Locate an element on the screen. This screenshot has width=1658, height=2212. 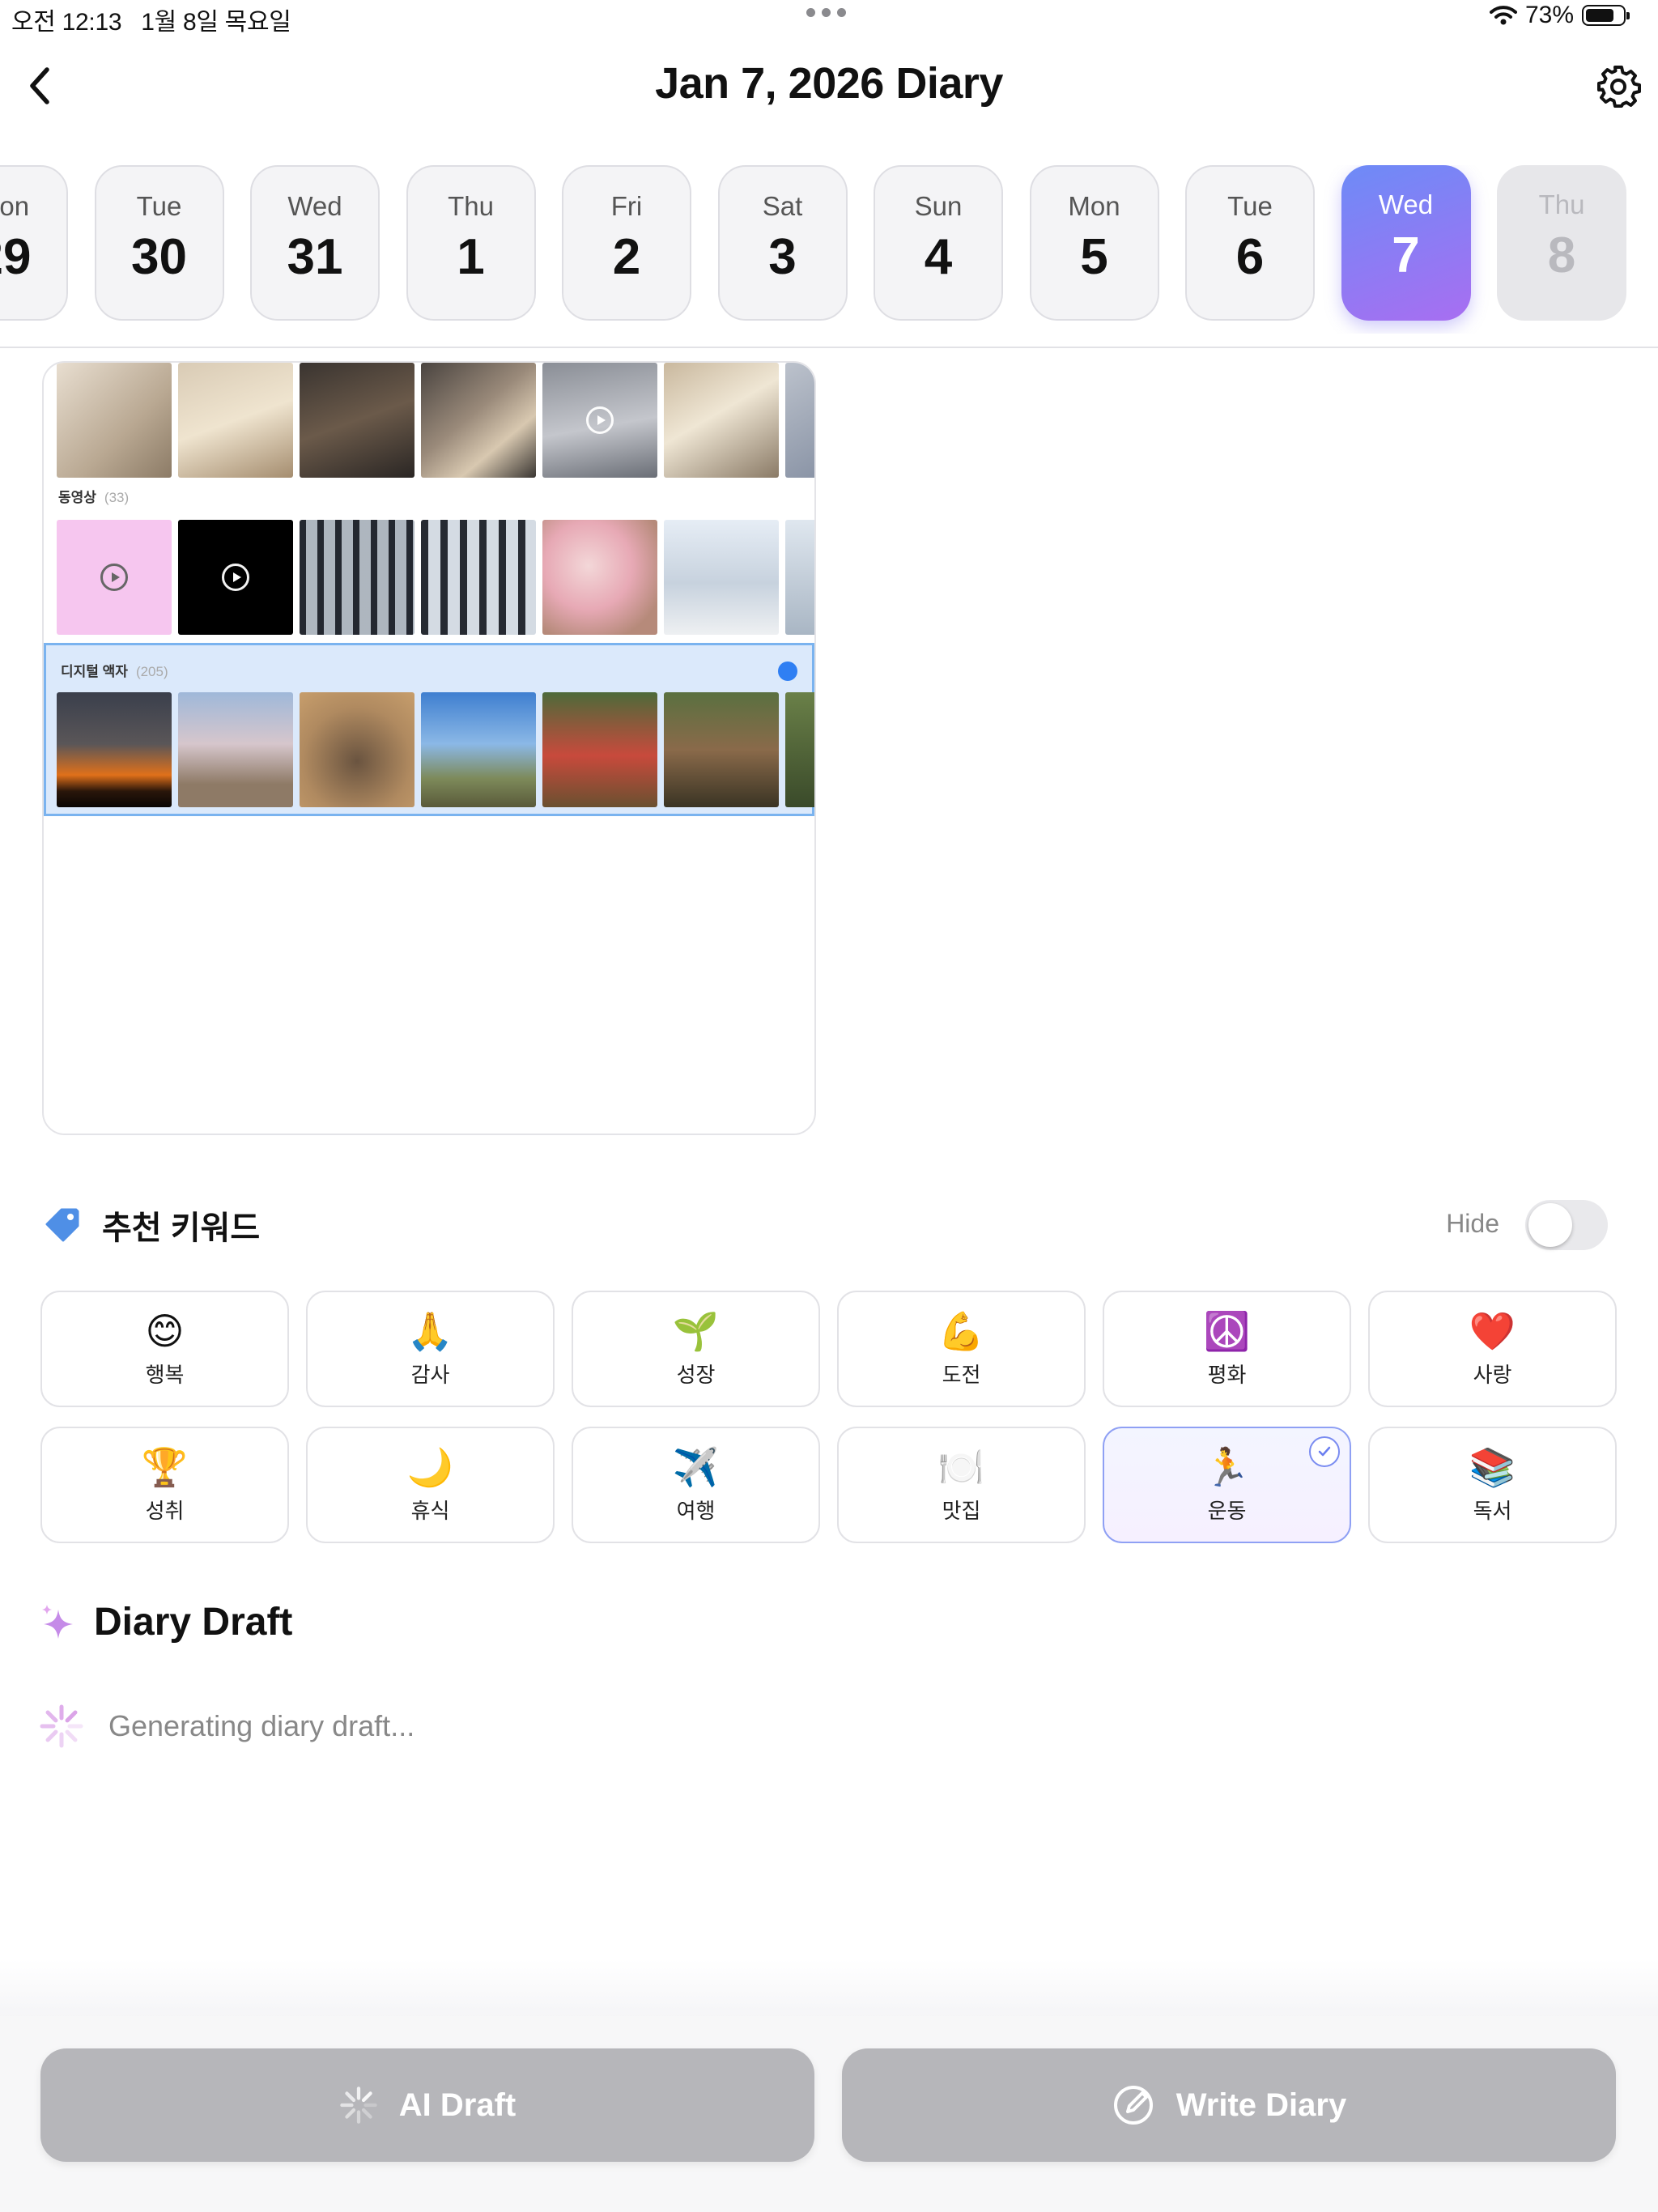
date-cell-sat-3: Sat 3 is located at coordinates (782, 243).